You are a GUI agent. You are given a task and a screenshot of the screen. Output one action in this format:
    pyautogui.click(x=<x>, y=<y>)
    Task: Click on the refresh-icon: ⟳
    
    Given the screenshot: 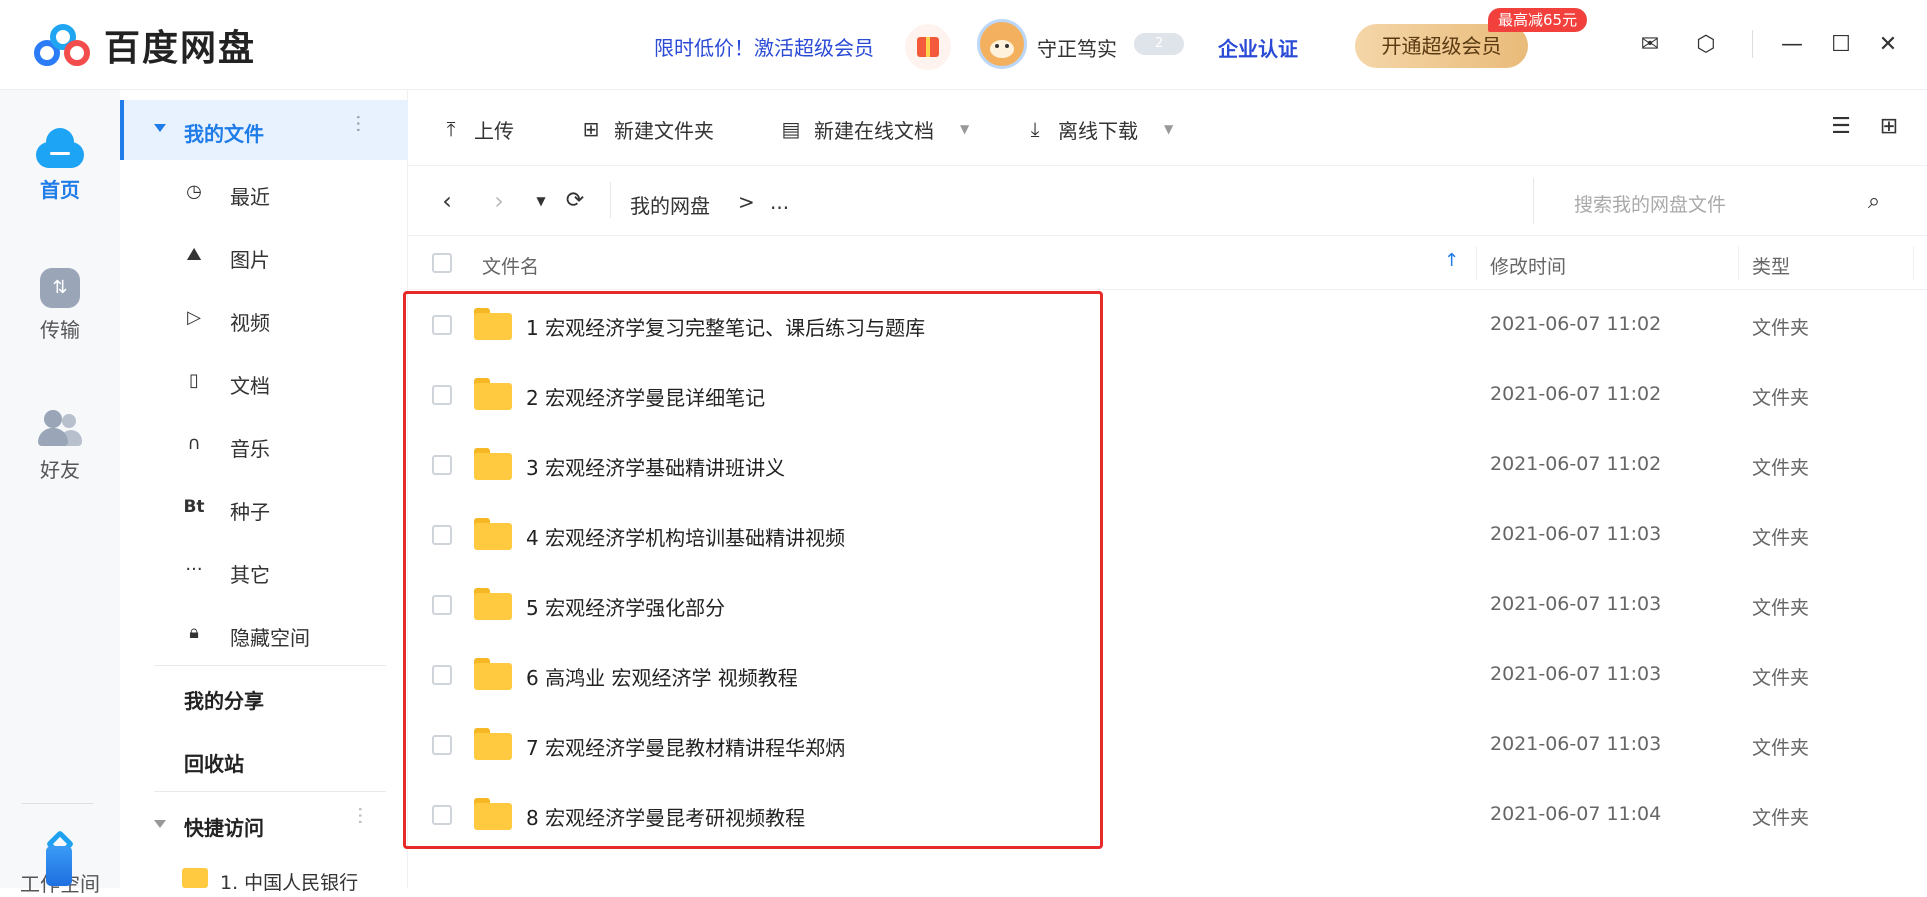 What is the action you would take?
    pyautogui.click(x=575, y=201)
    